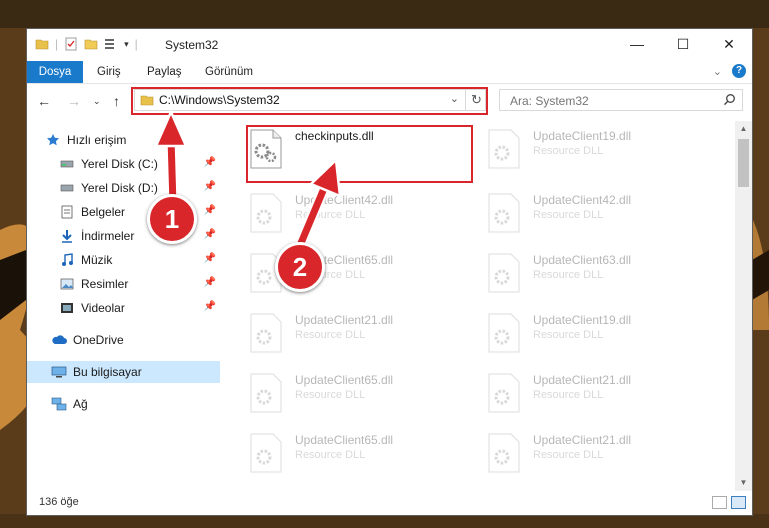  I want to click on sidebar-item-local-disk-c: Yerel Disk (C:) 📌, so click(123, 164).